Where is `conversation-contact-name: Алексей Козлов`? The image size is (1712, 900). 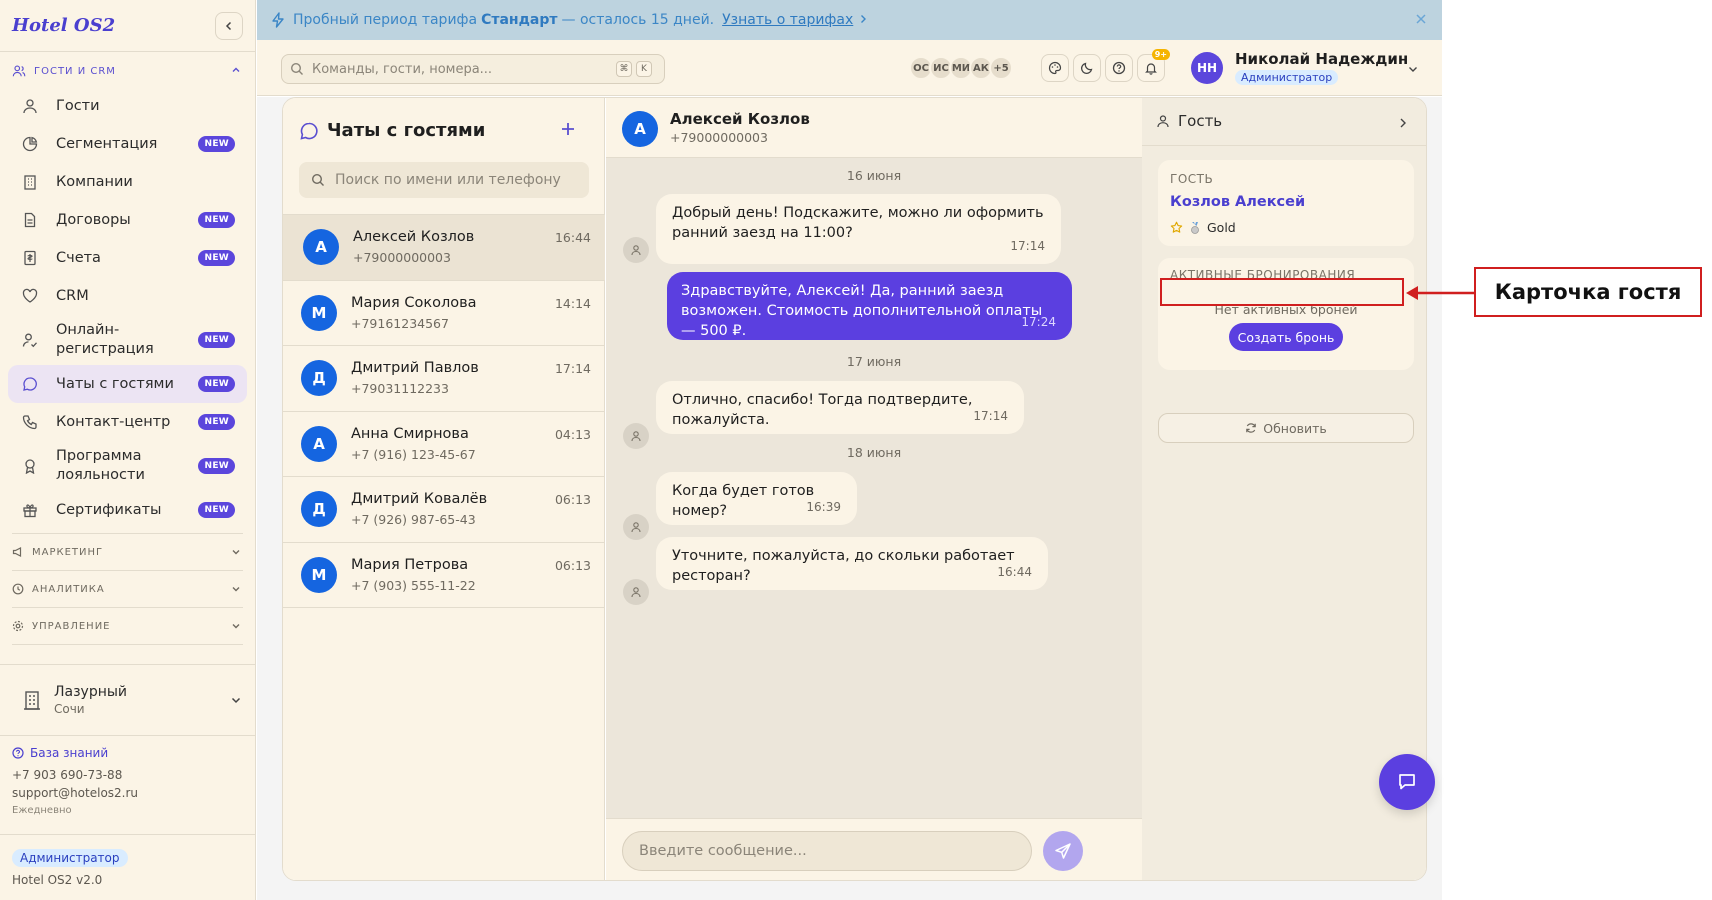 conversation-contact-name: Алексей Козлов is located at coordinates (740, 119).